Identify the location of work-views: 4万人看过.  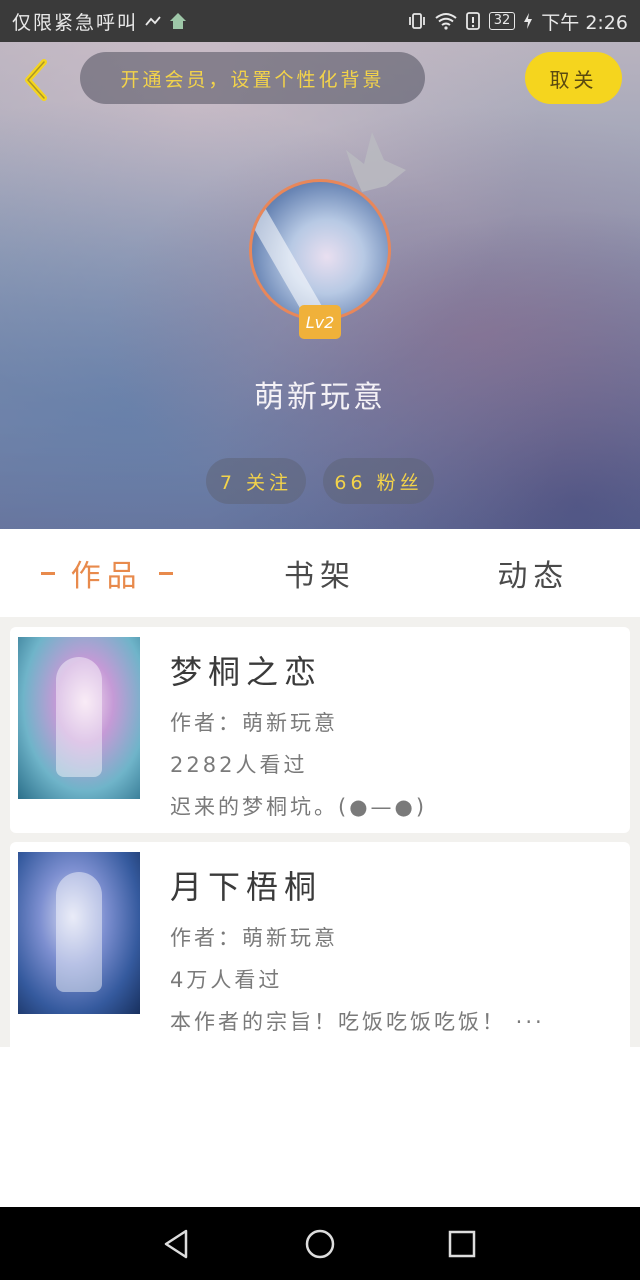
(226, 980).